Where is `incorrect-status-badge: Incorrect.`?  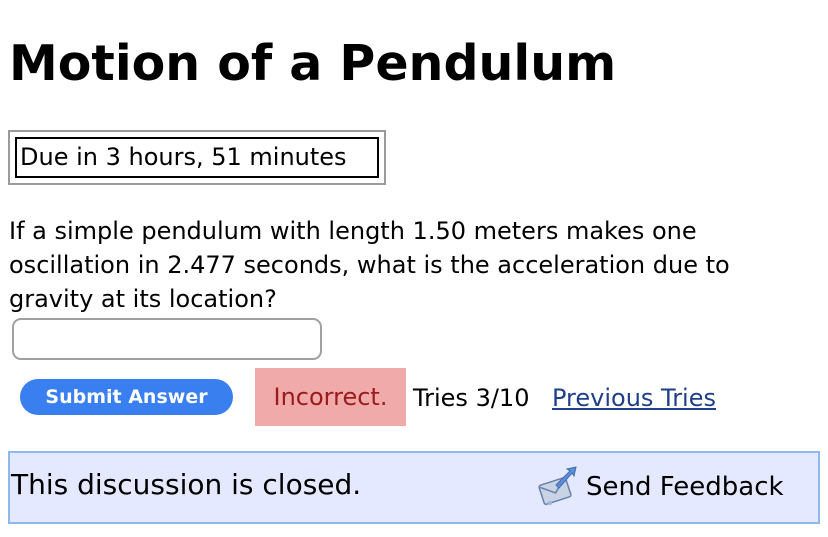 incorrect-status-badge: Incorrect. is located at coordinates (330, 397).